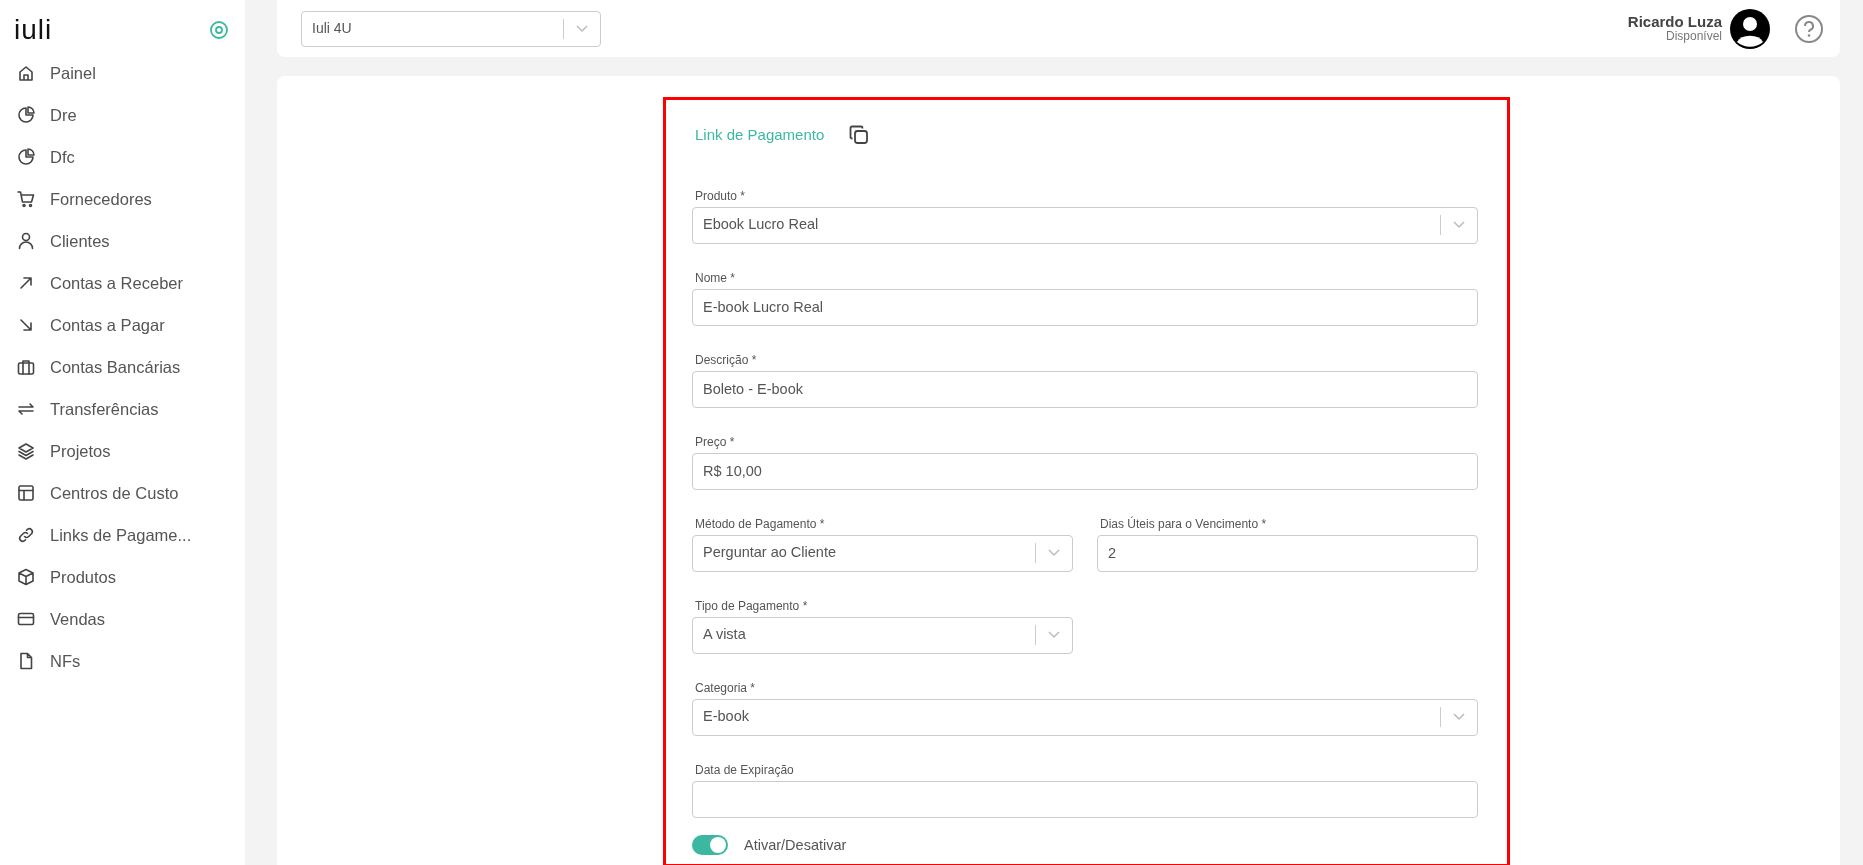 Image resolution: width=1863 pixels, height=865 pixels. I want to click on avatar-icon, so click(1750, 28).